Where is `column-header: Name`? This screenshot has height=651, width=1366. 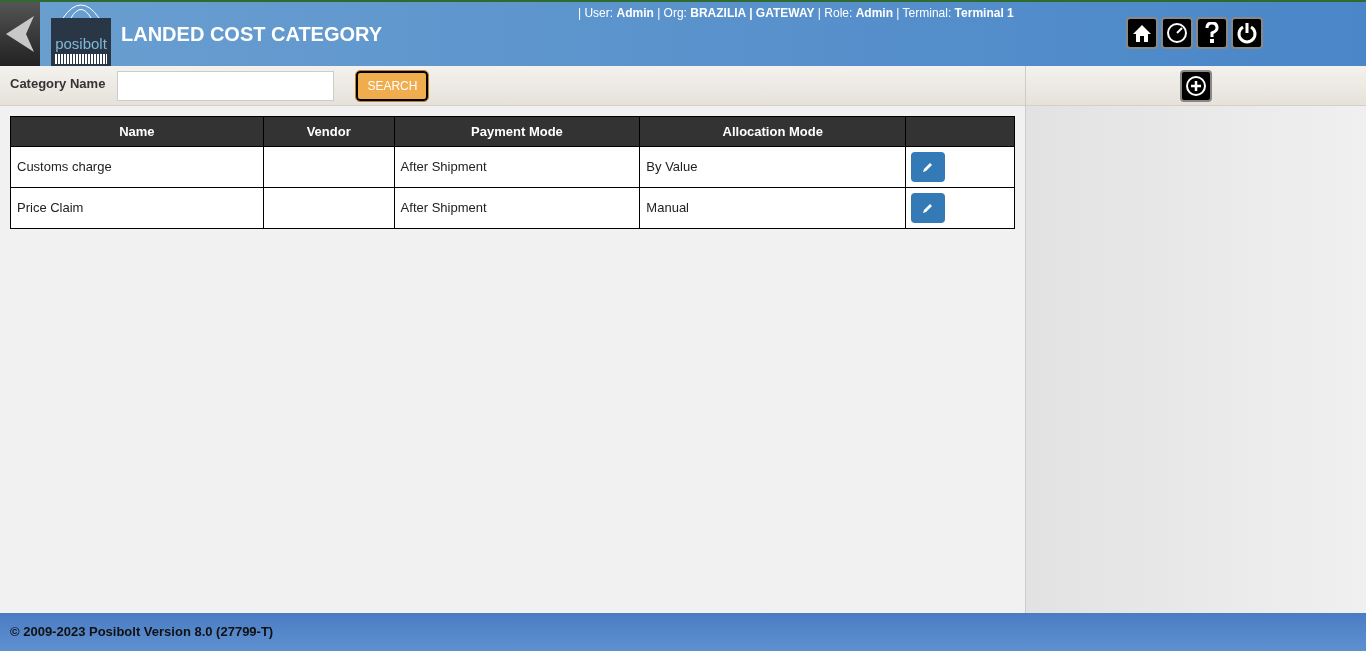 column-header: Name is located at coordinates (137, 131).